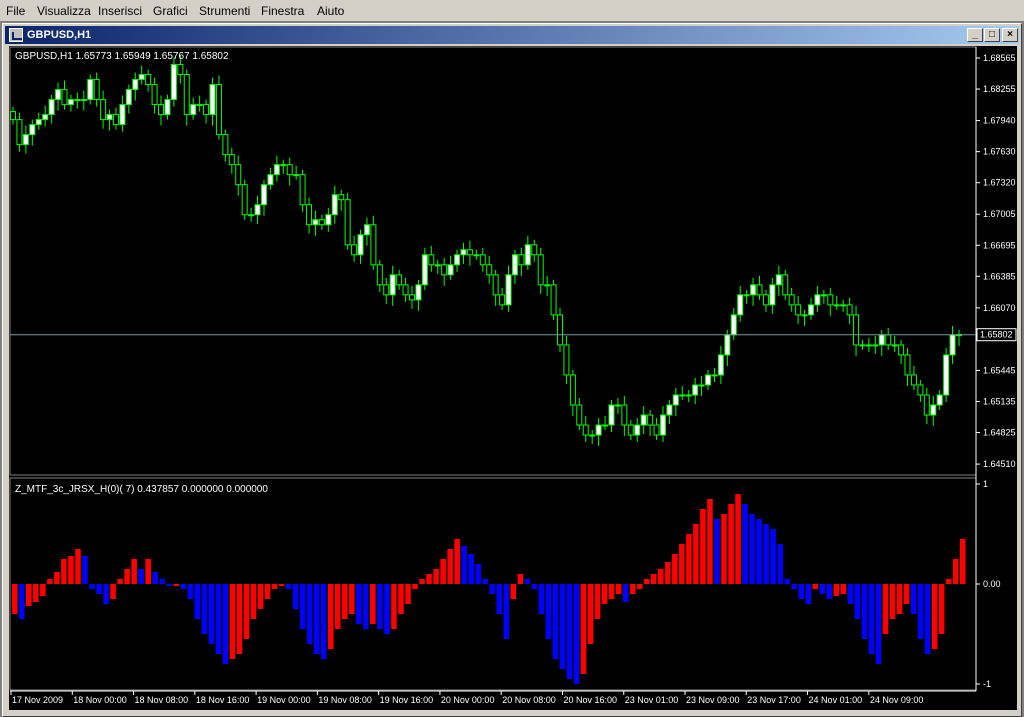 This screenshot has height=717, width=1024. Describe the element at coordinates (992, 584) in the screenshot. I see `indicator-tick-label: 0.00` at that location.